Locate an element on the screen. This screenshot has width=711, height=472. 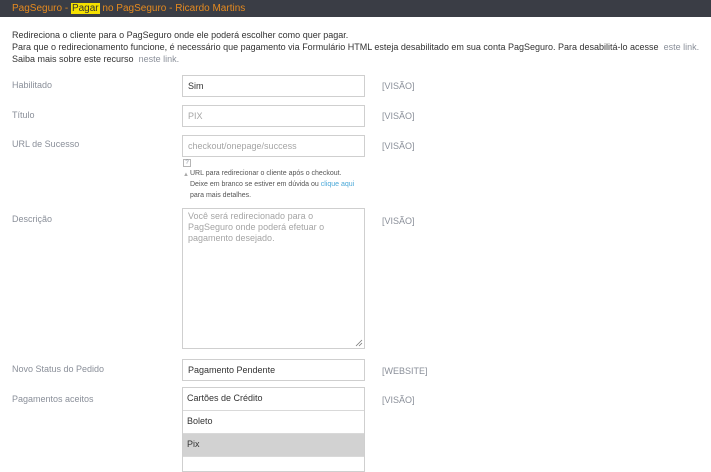
order-status-select: Pagamento Pendente is located at coordinates (273, 370).